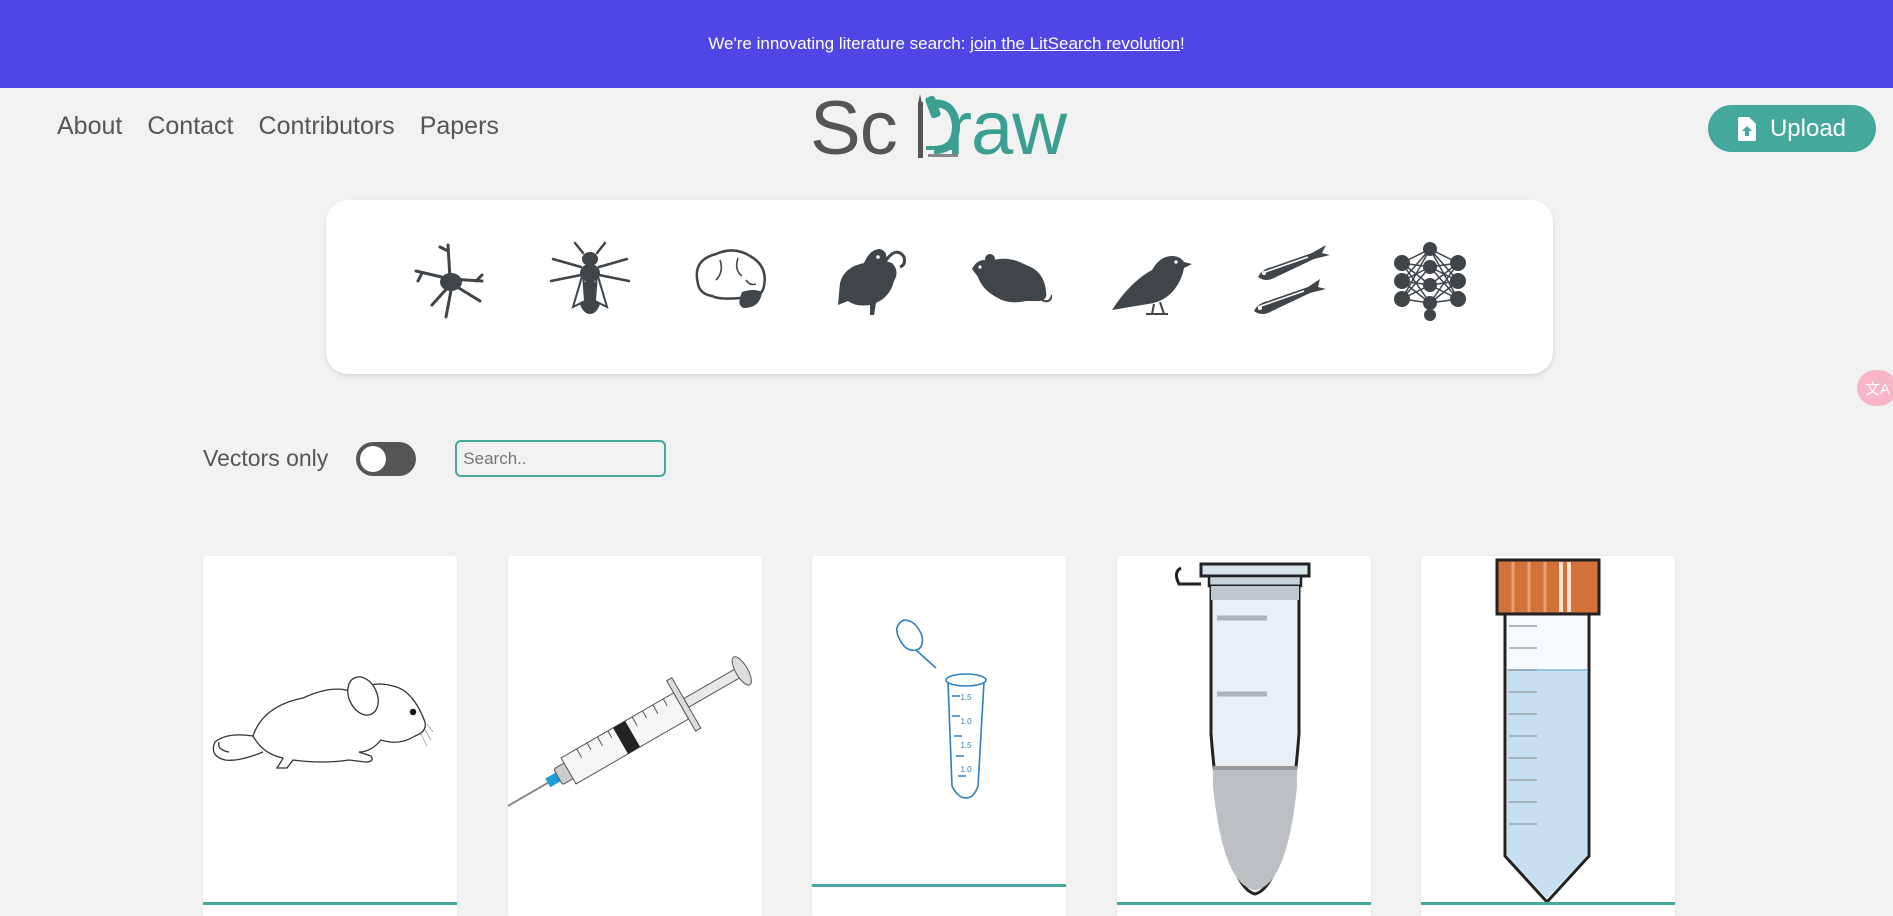  I want to click on eppendorf-tube-image, so click(1242, 729).